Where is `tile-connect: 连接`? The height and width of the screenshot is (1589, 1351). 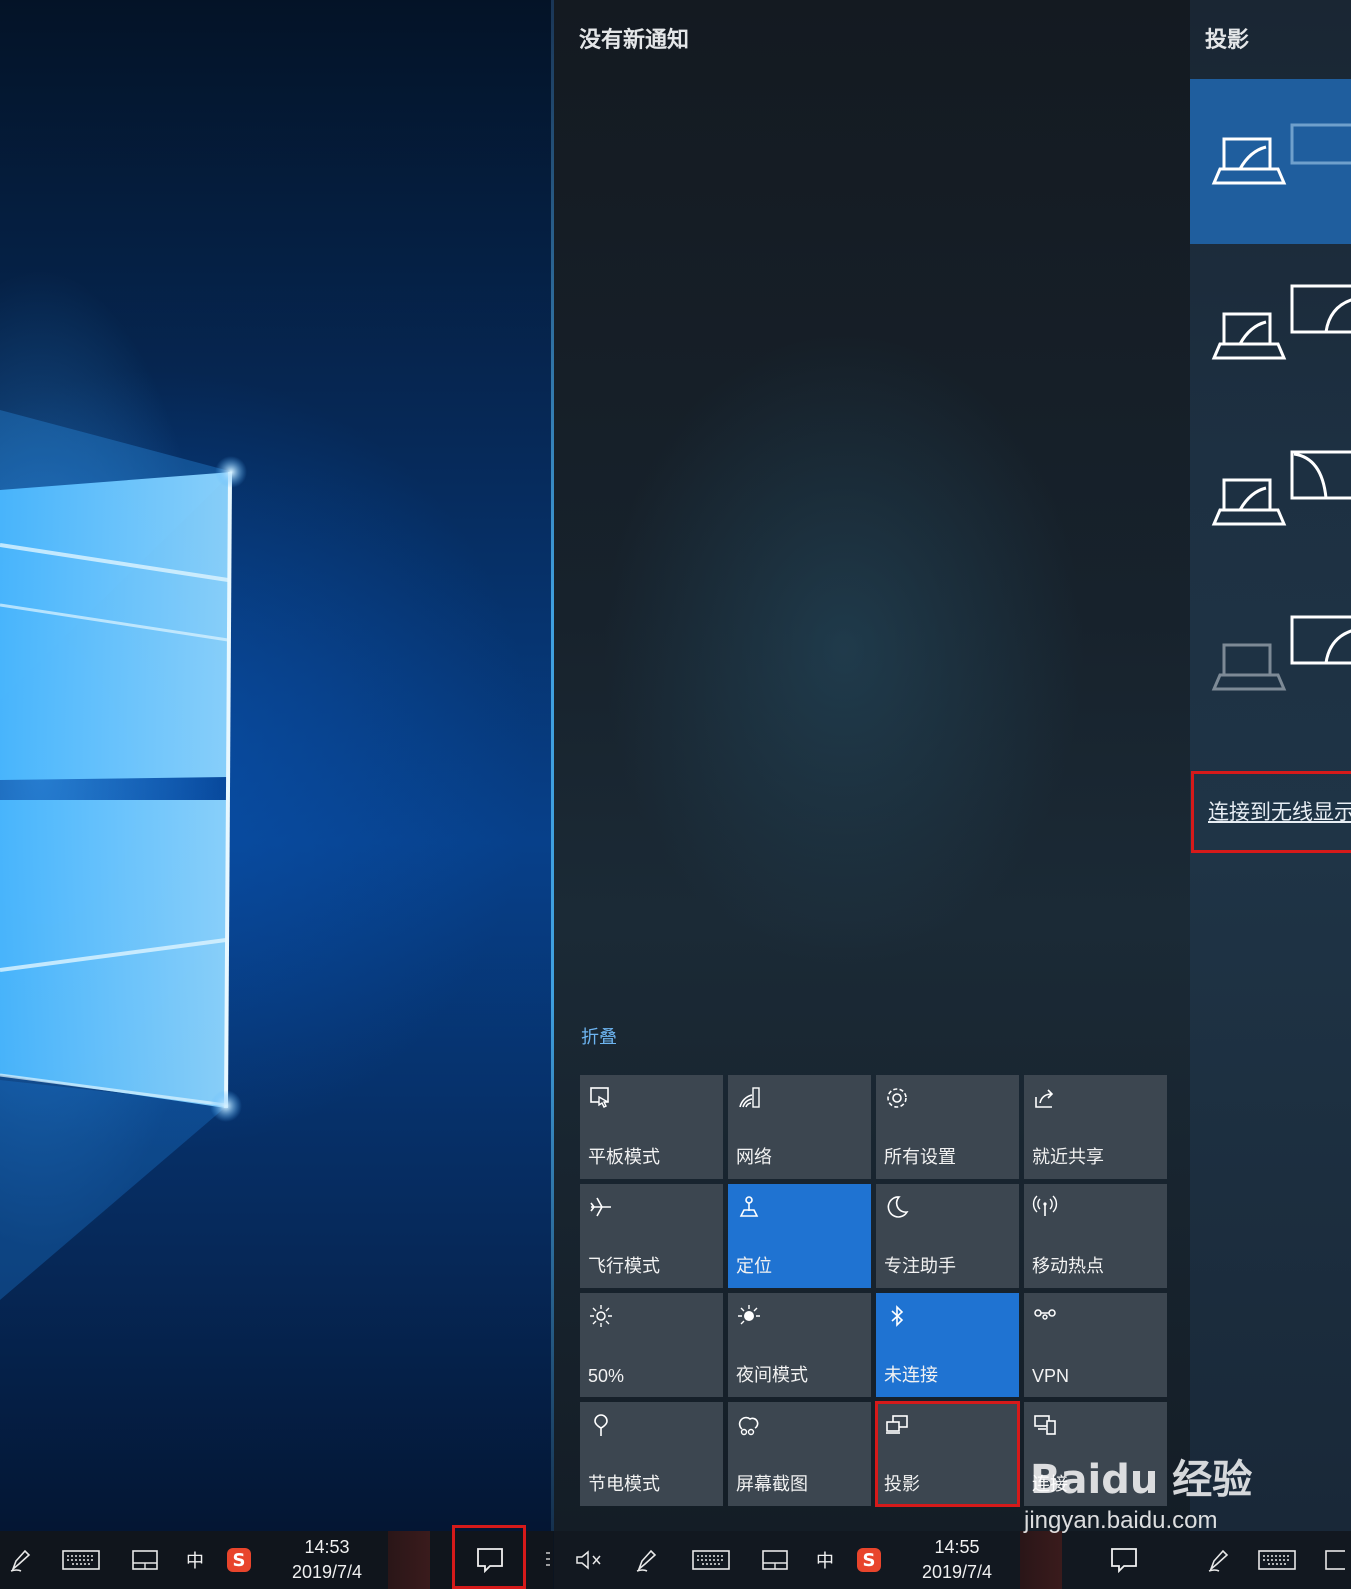 tile-connect: 连接 is located at coordinates (1095, 1454).